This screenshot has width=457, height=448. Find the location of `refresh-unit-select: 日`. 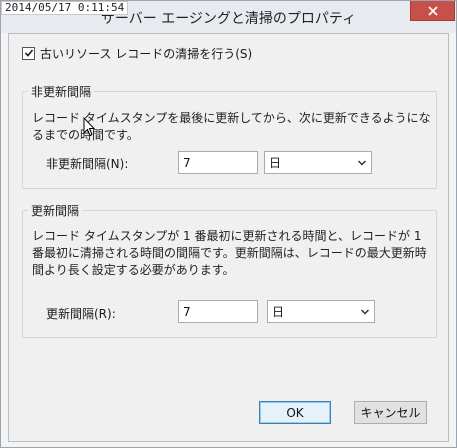

refresh-unit-select: 日 is located at coordinates (321, 311).